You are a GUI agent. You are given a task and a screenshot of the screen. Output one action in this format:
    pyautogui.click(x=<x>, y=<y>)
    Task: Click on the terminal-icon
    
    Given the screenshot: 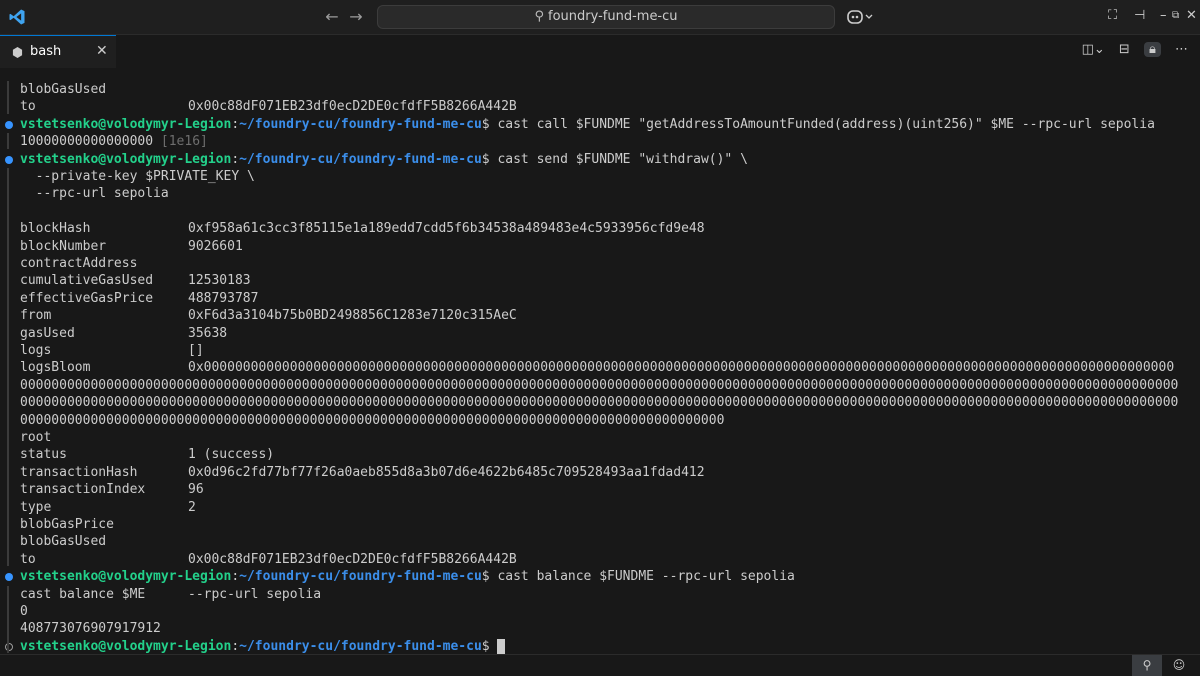 What is the action you would take?
    pyautogui.click(x=17, y=52)
    